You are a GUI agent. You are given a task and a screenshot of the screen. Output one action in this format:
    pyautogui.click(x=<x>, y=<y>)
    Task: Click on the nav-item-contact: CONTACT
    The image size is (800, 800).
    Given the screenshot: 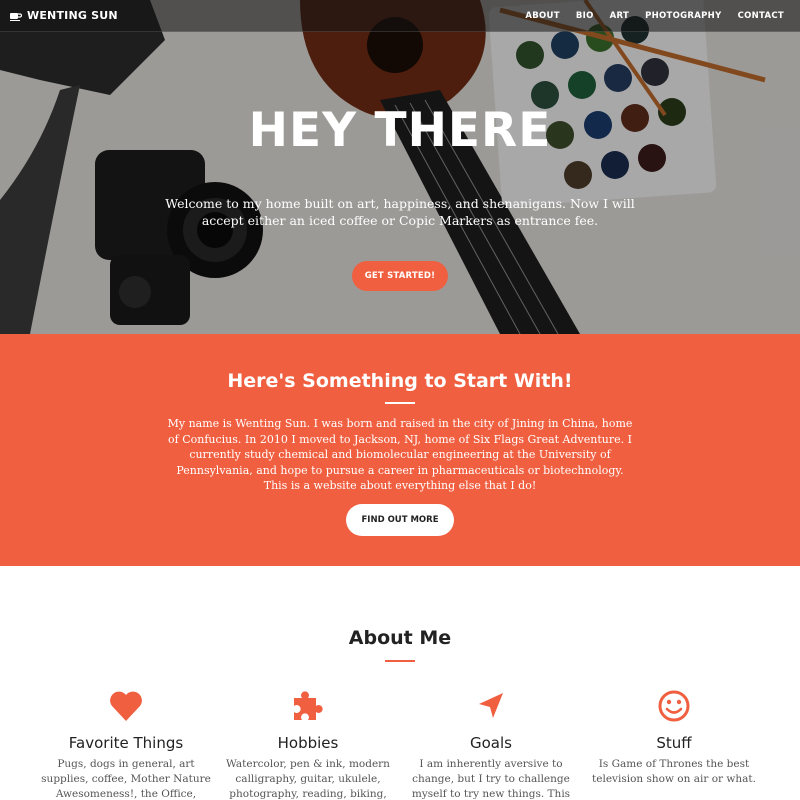 What is the action you would take?
    pyautogui.click(x=761, y=16)
    